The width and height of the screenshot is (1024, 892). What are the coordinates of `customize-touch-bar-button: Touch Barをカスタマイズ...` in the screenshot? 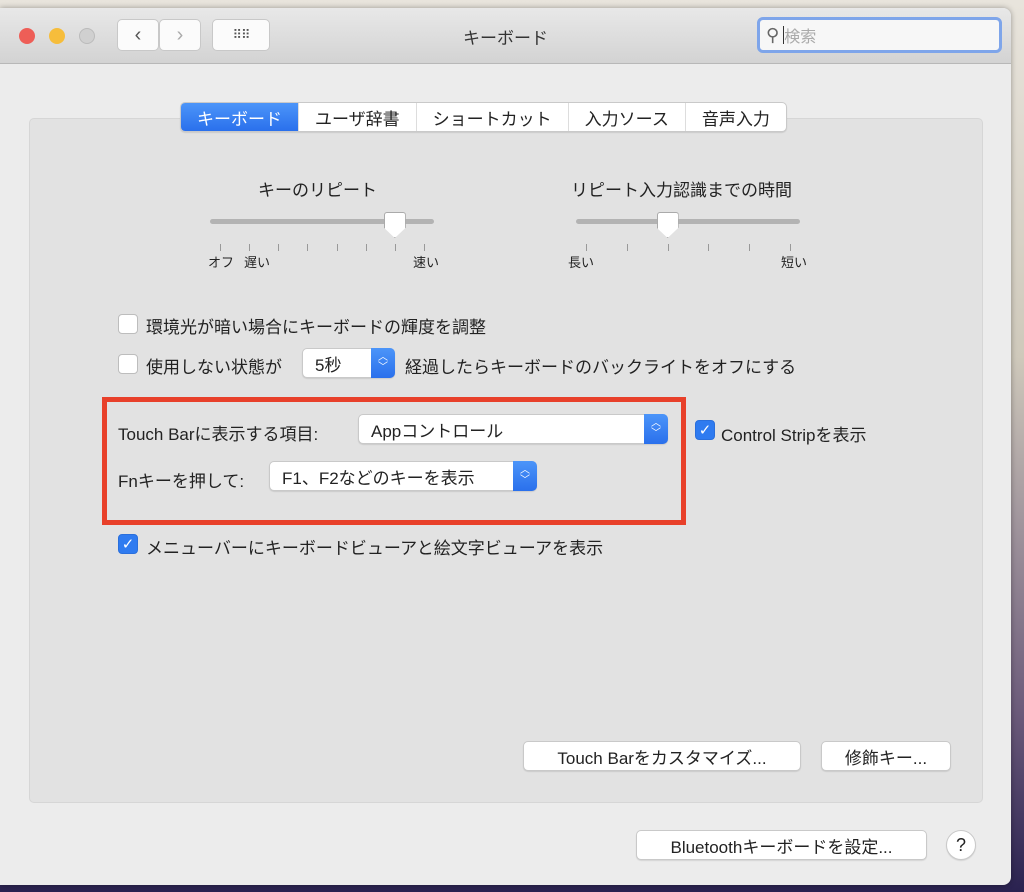 It's located at (662, 756).